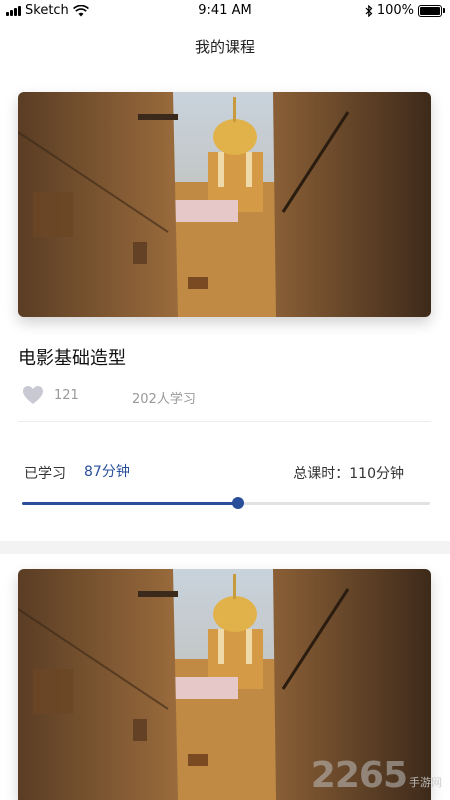 The width and height of the screenshot is (450, 800). Describe the element at coordinates (66, 395) in the screenshot. I see `likes-count: 121` at that location.